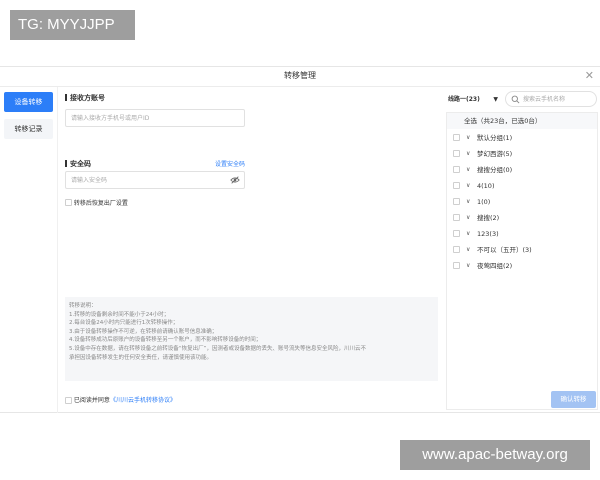 This screenshot has width=600, height=480. I want to click on eye-hidden-icon, so click(235, 180).